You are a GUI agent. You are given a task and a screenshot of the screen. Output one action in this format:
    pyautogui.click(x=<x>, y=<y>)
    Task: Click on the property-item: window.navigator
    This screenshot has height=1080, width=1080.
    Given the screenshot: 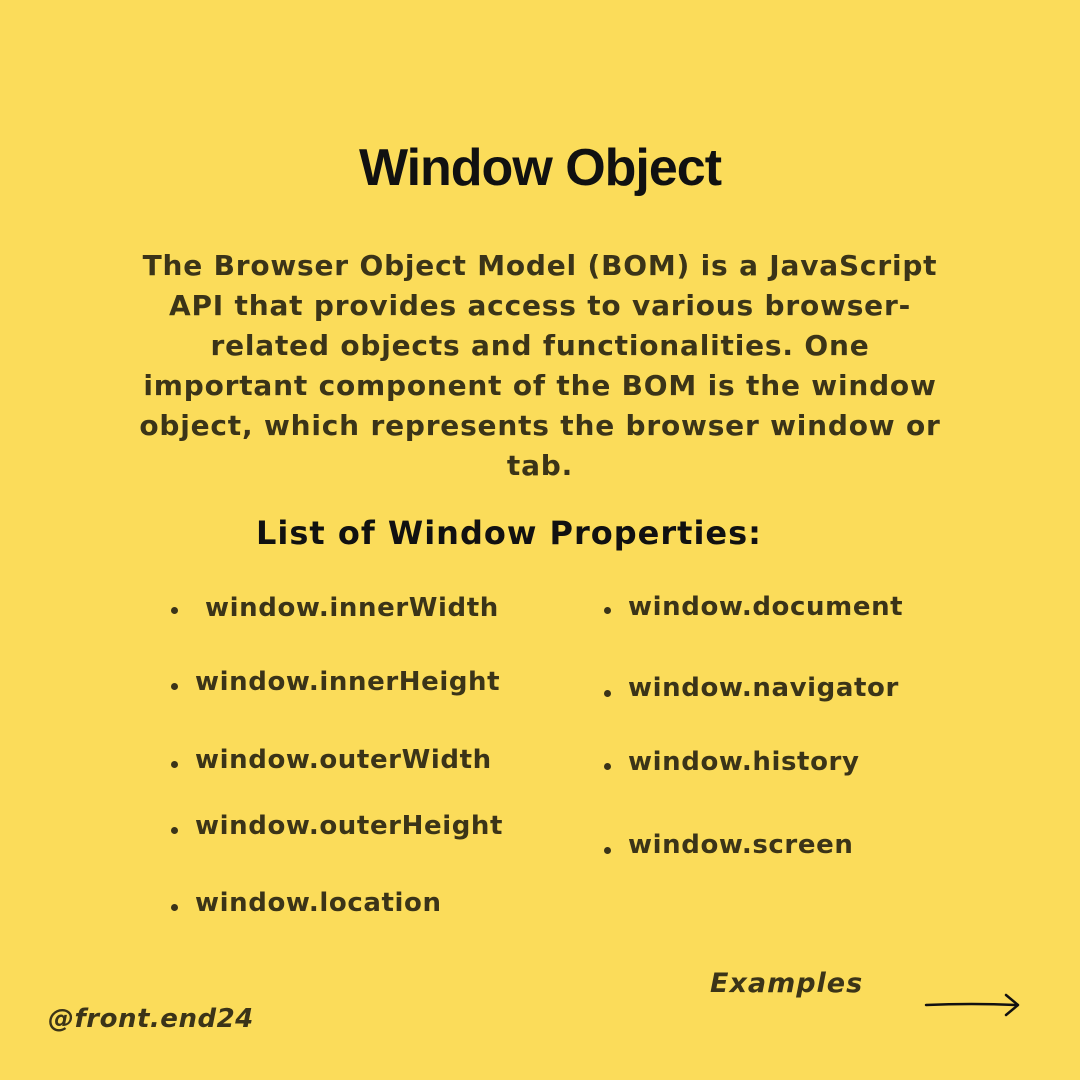 What is the action you would take?
    pyautogui.click(x=763, y=688)
    